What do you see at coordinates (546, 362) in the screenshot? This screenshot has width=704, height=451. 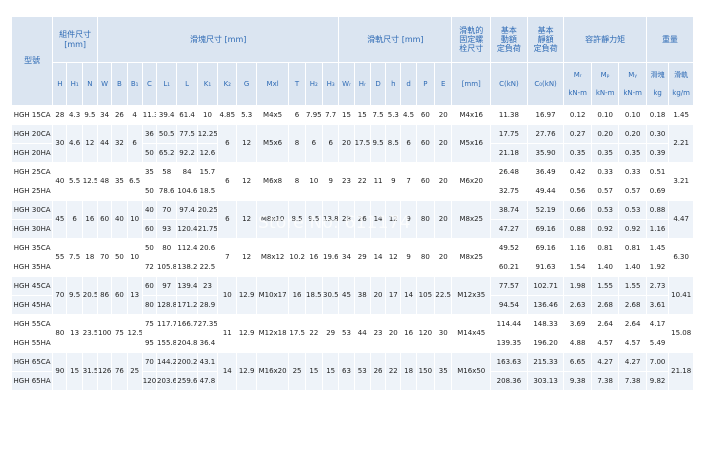 I see `cell-c0-kn: 215.33` at bounding box center [546, 362].